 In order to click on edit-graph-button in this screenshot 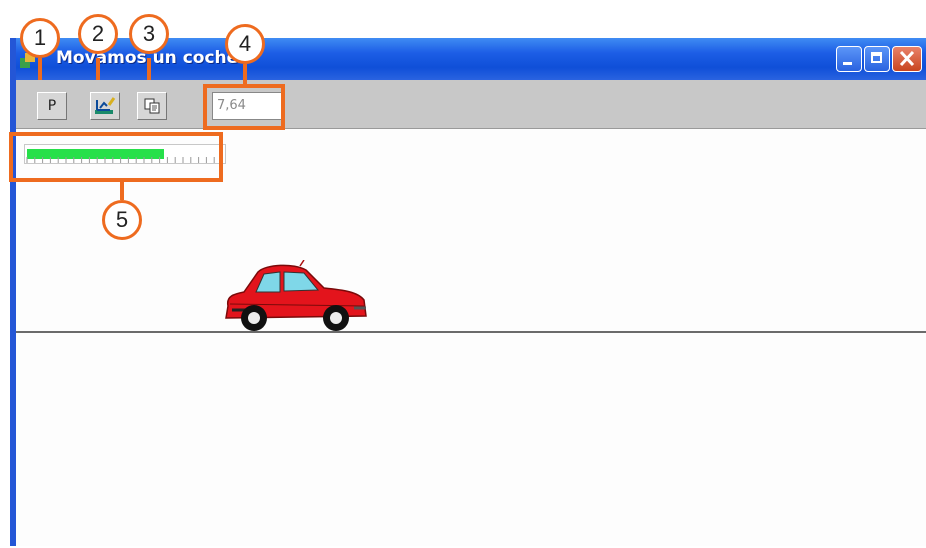, I will do `click(105, 106)`.